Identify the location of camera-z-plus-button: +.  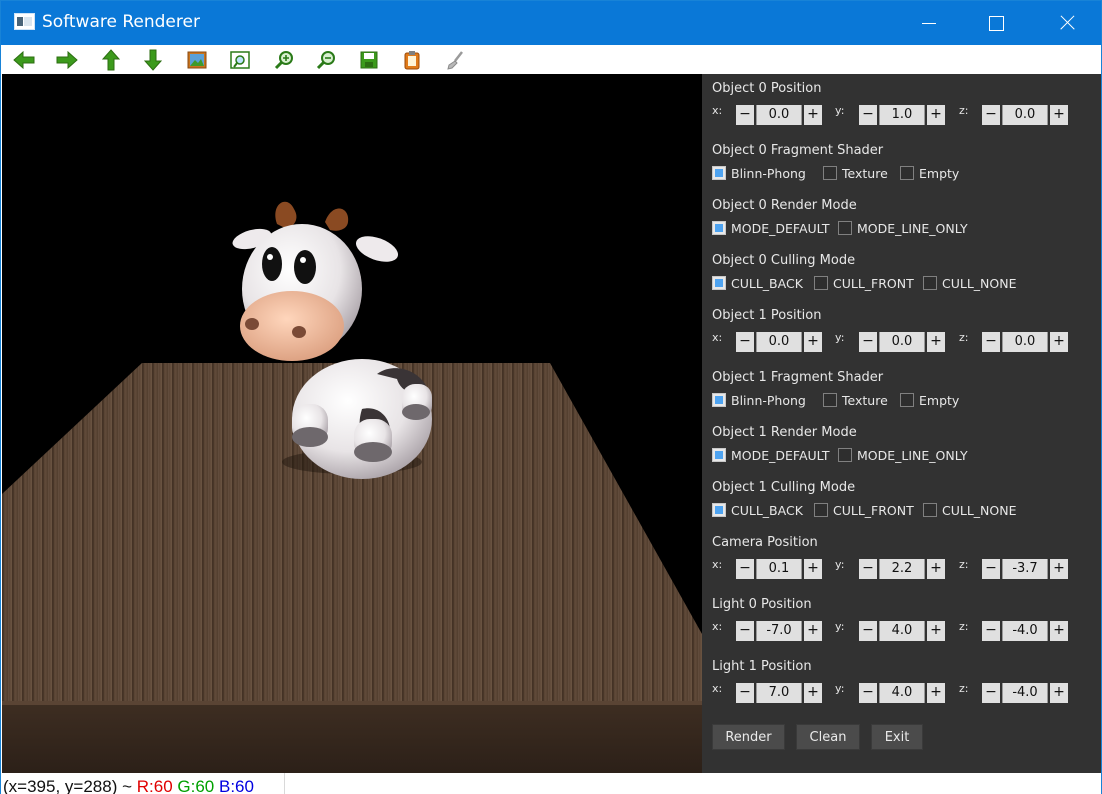
(1059, 569).